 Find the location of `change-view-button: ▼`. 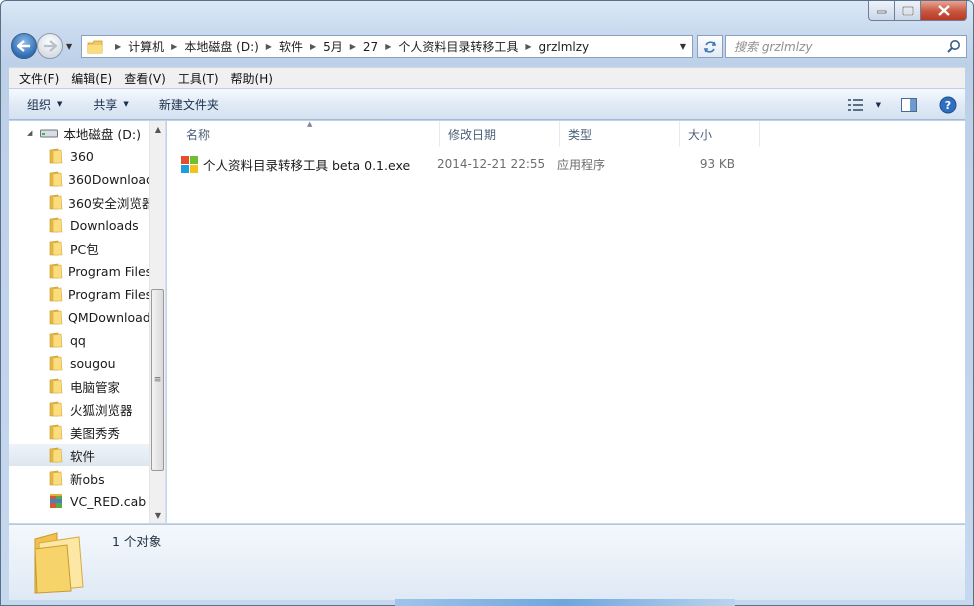

change-view-button: ▼ is located at coordinates (864, 104).